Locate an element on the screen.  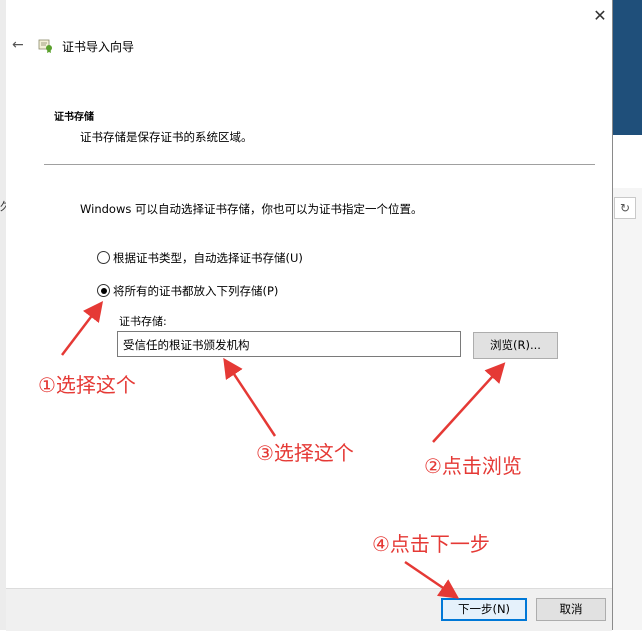
annotation-step-1: ①选择这个 is located at coordinates (87, 385).